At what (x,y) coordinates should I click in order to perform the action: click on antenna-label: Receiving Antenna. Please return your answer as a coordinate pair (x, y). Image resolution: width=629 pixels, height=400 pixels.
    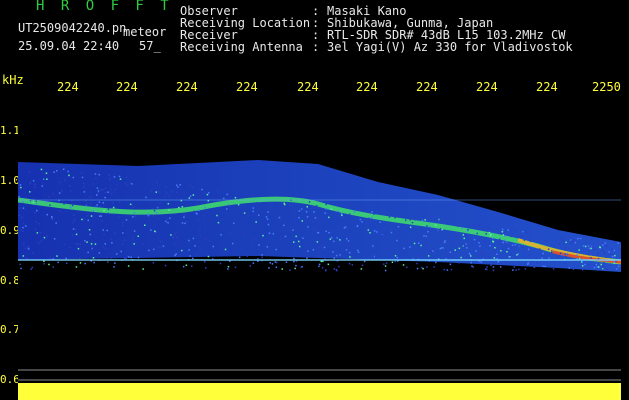
    Looking at the image, I should click on (241, 47).